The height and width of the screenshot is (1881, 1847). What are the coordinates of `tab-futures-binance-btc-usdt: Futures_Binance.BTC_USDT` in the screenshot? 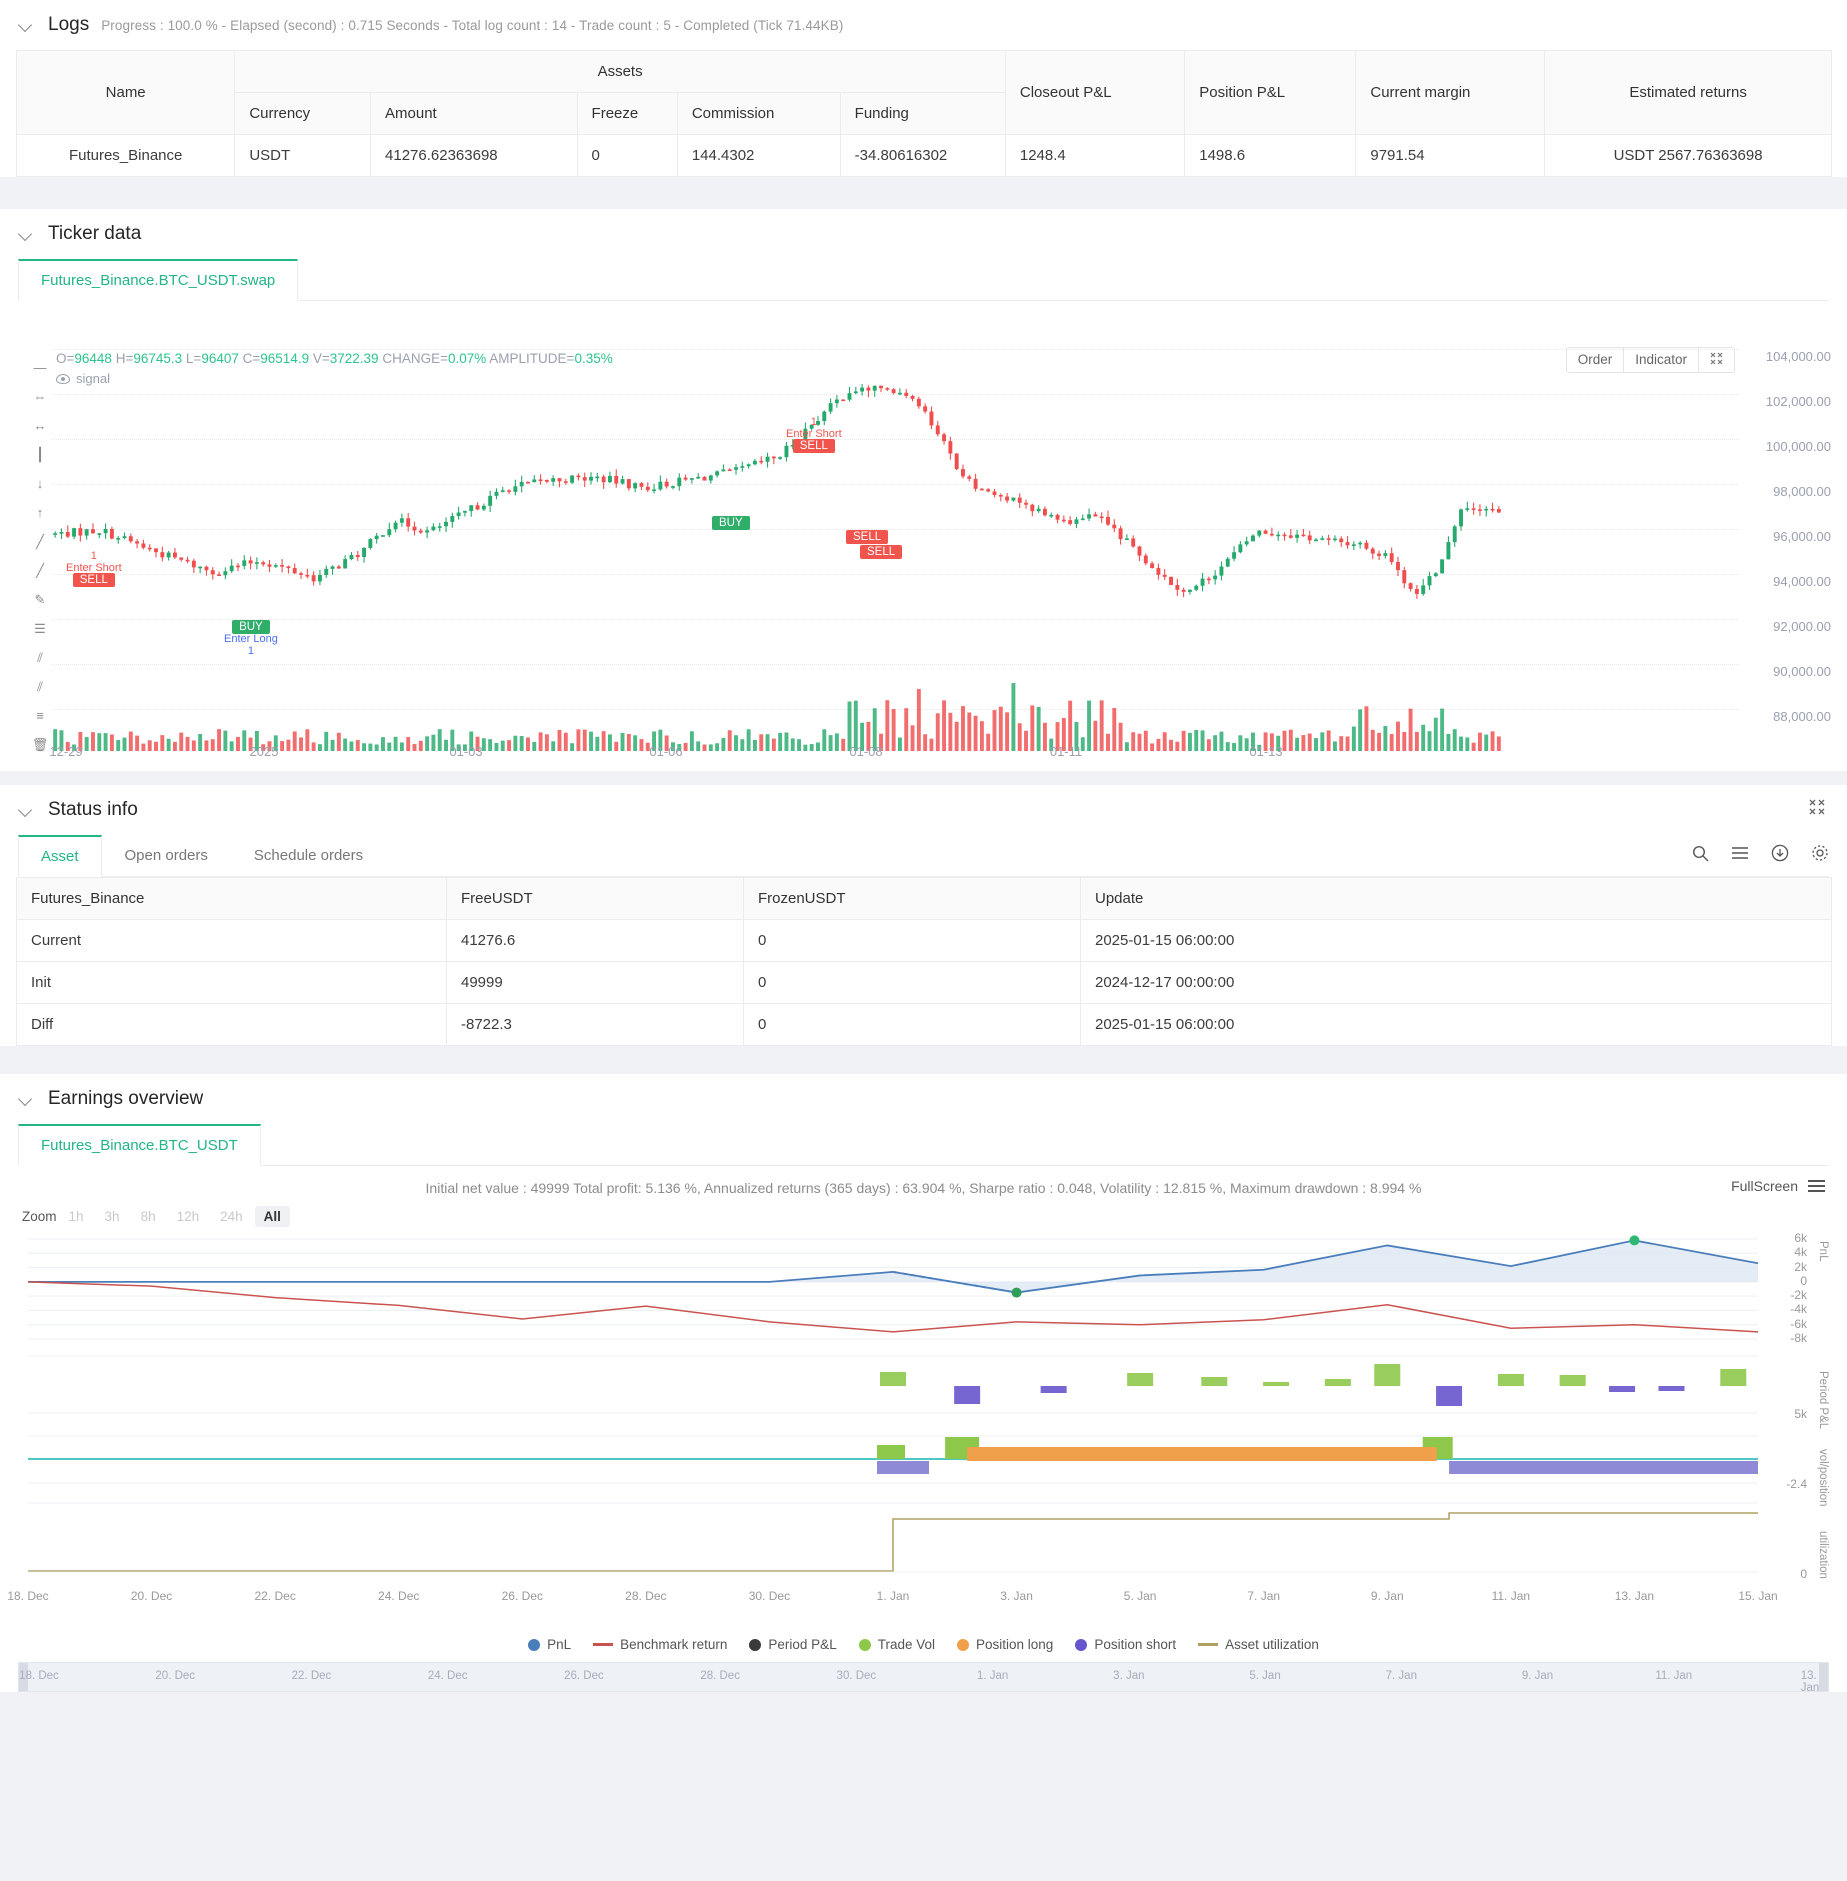 It's located at (139, 1145).